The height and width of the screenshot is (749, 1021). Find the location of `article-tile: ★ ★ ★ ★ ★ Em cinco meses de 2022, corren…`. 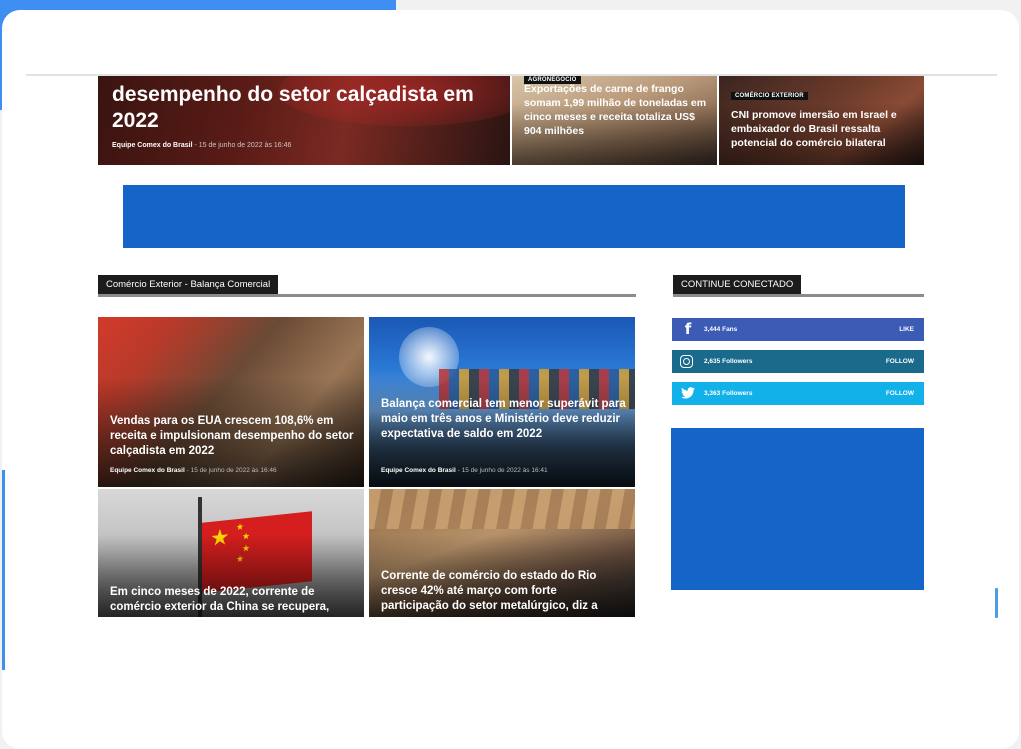

article-tile: ★ ★ ★ ★ ★ Em cinco meses de 2022, corren… is located at coordinates (231, 553).